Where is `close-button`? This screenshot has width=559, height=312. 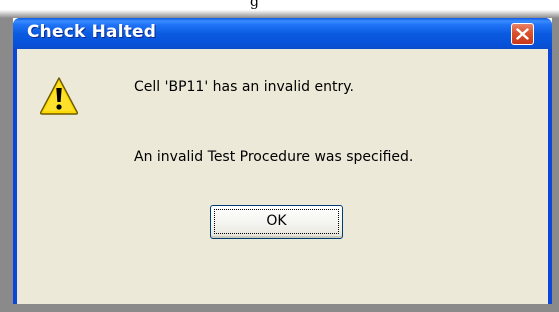 close-button is located at coordinates (522, 34).